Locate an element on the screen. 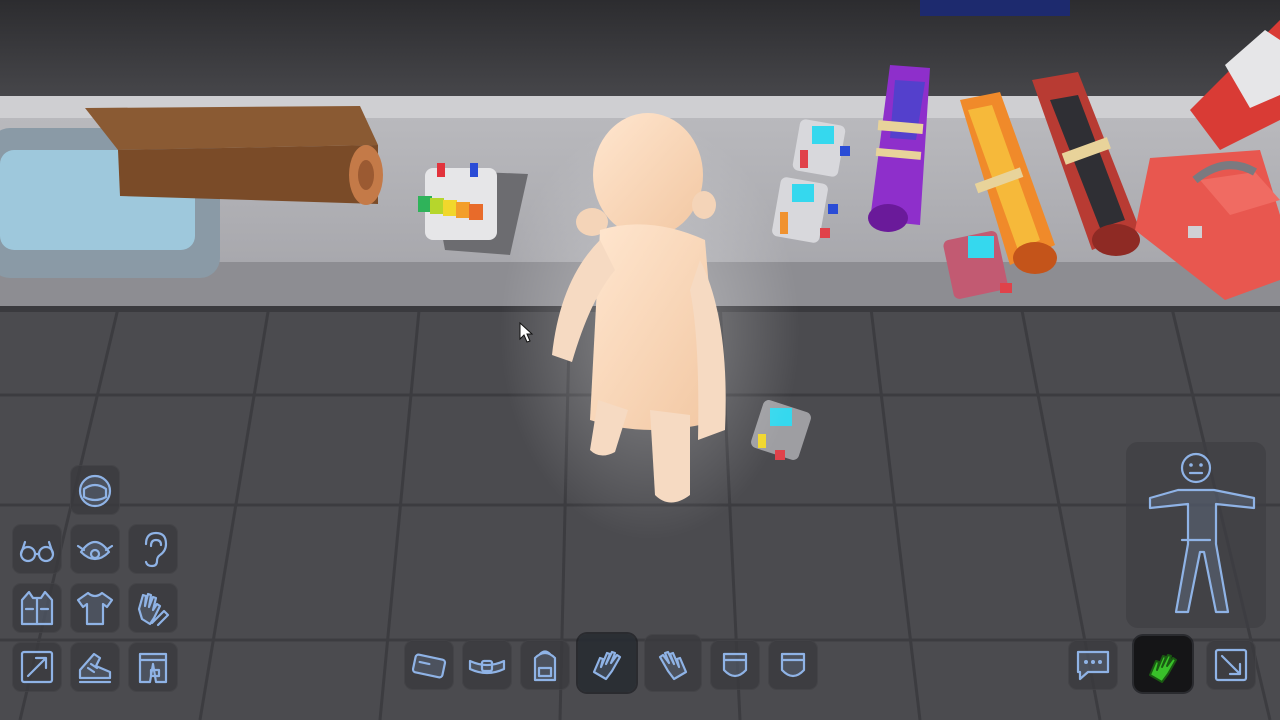 The image size is (1280, 720). gloves-icon is located at coordinates (153, 609).